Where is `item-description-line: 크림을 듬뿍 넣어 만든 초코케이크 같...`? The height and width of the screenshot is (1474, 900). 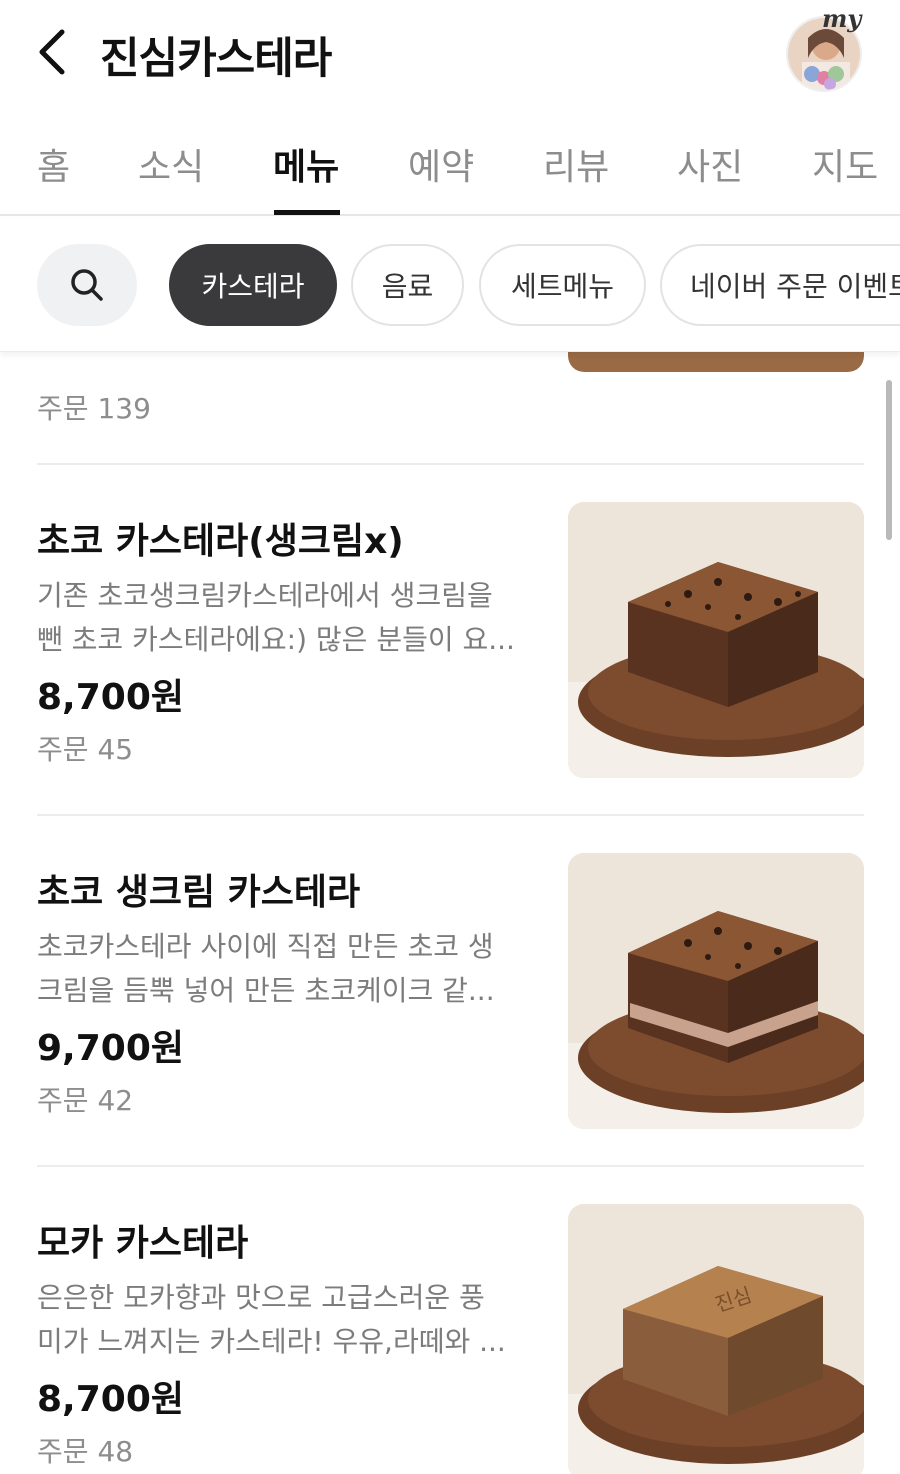 item-description-line: 크림을 듬뿍 넣어 만든 초코케이크 같... is located at coordinates (266, 990).